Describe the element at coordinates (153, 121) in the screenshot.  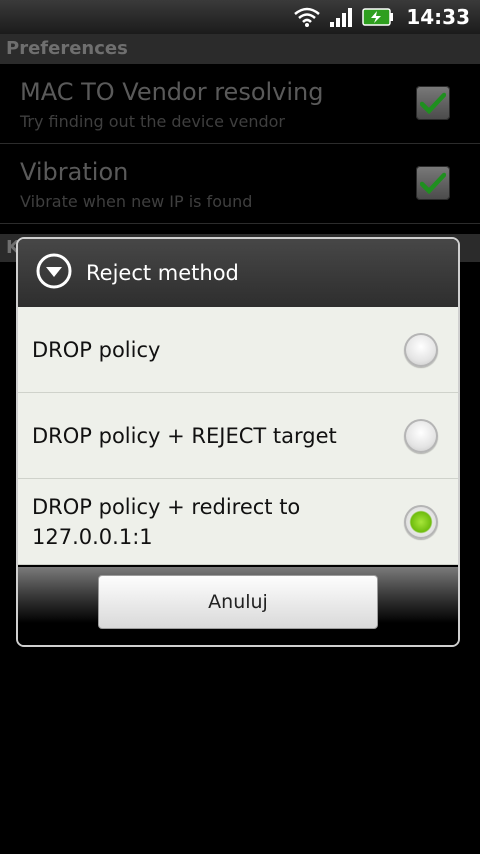
I see `pref-subtitle: Try finding out the device vendor` at that location.